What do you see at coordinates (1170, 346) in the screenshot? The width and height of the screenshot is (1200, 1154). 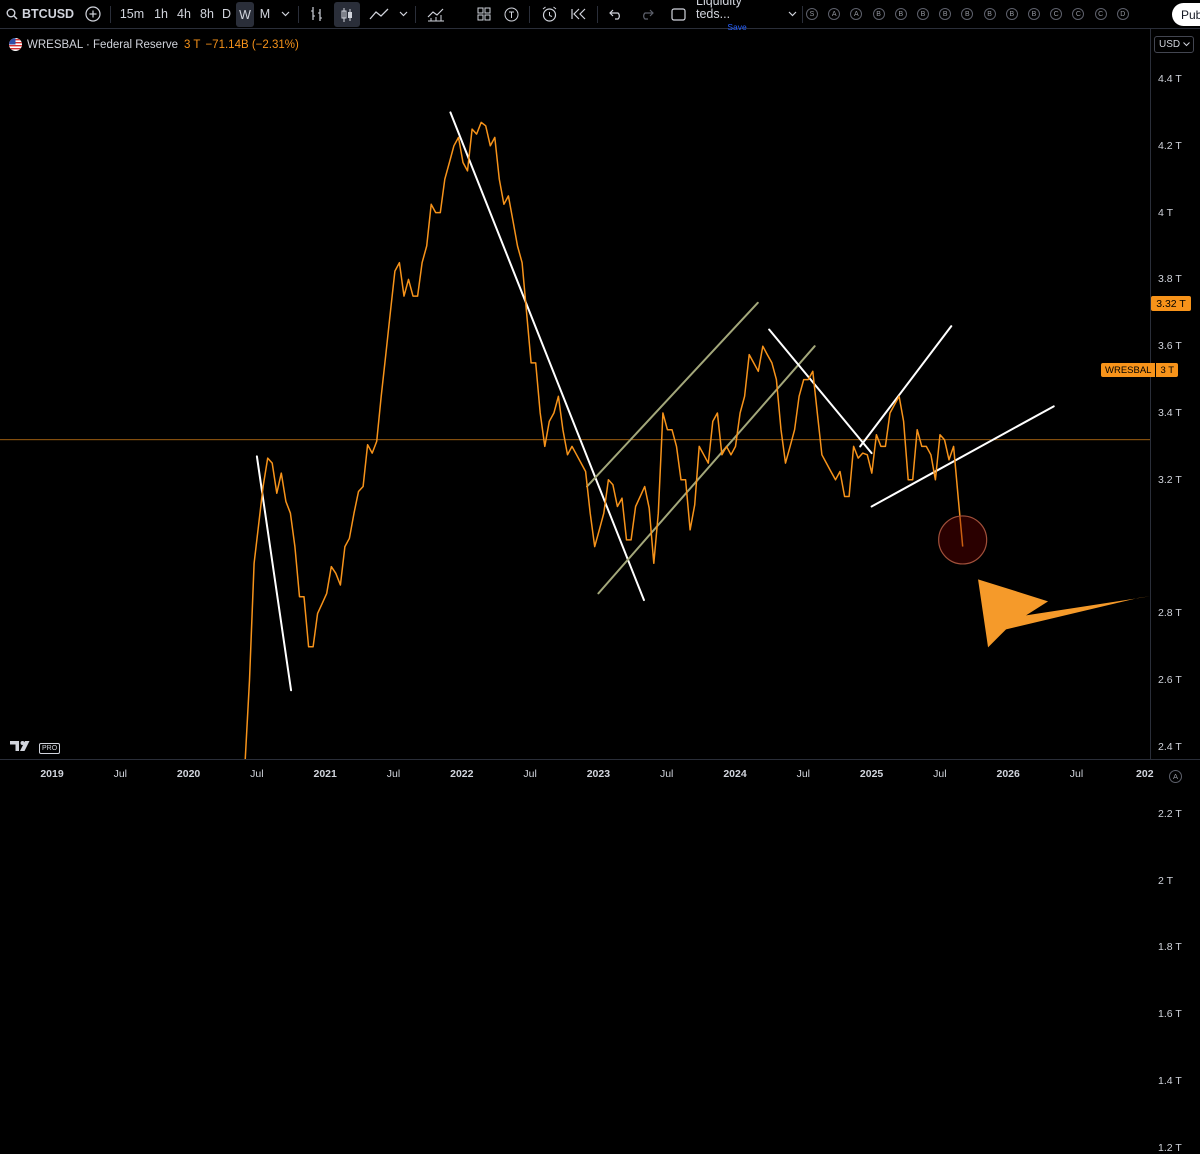 I see `price-tick-label: 3.6 T` at bounding box center [1170, 346].